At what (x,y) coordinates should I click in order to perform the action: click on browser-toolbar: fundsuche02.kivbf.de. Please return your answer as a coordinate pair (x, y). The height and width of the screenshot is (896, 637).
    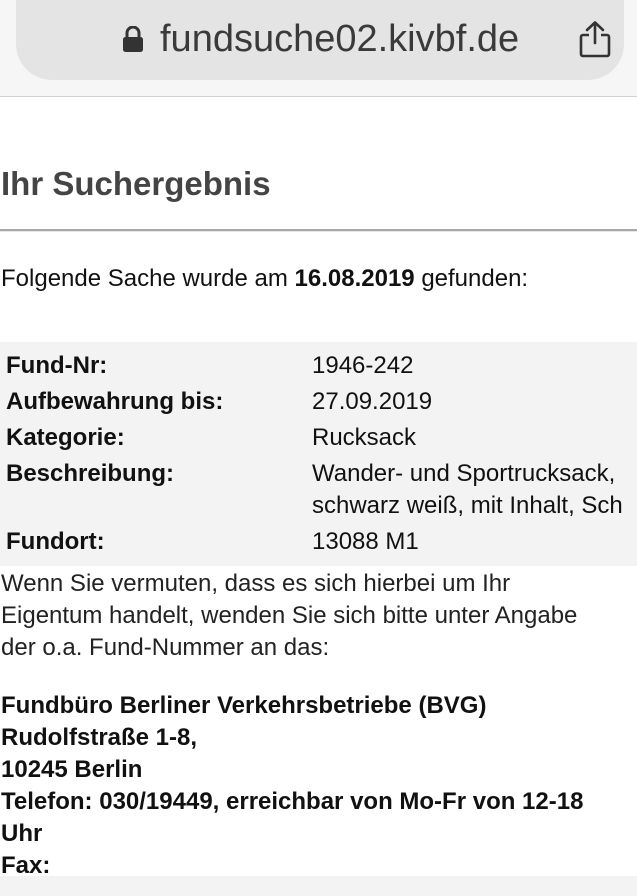
    Looking at the image, I should click on (318, 48).